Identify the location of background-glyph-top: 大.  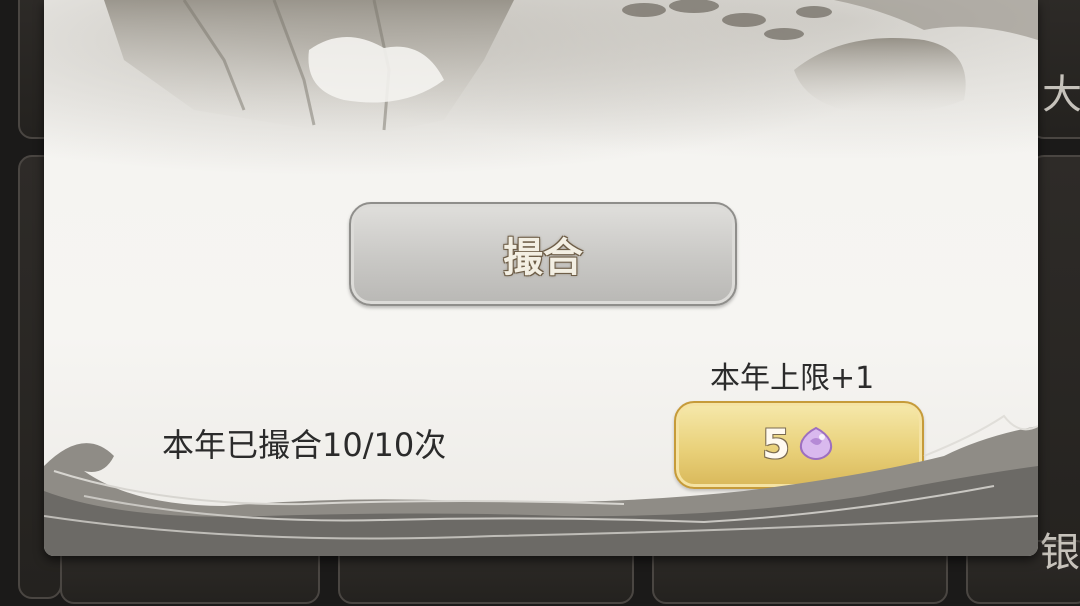
(1061, 95).